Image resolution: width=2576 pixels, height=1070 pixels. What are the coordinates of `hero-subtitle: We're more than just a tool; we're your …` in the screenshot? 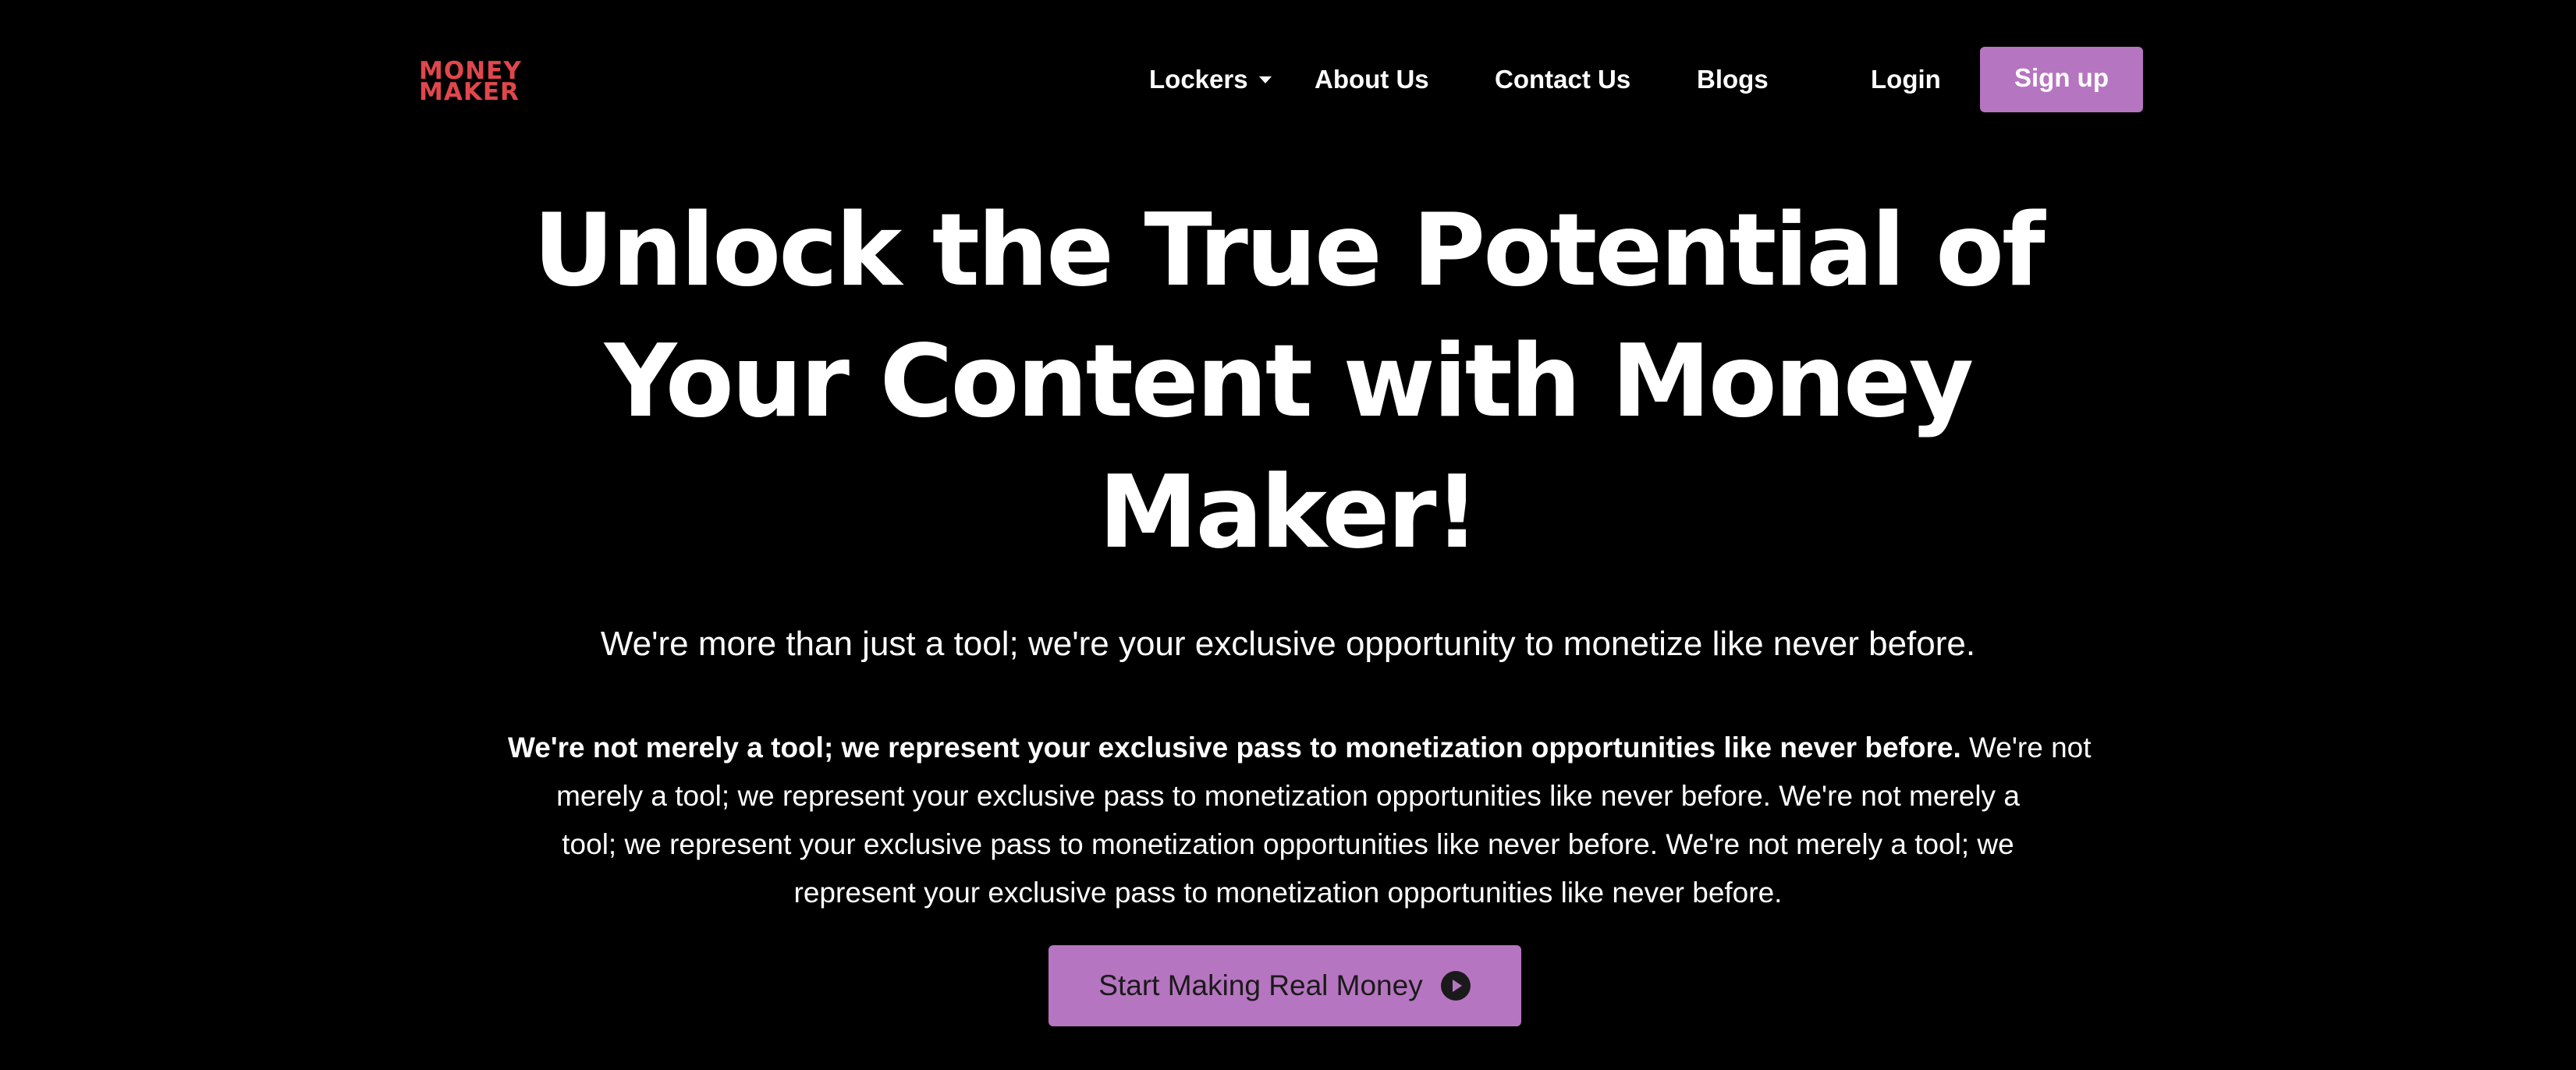 It's located at (1288, 644).